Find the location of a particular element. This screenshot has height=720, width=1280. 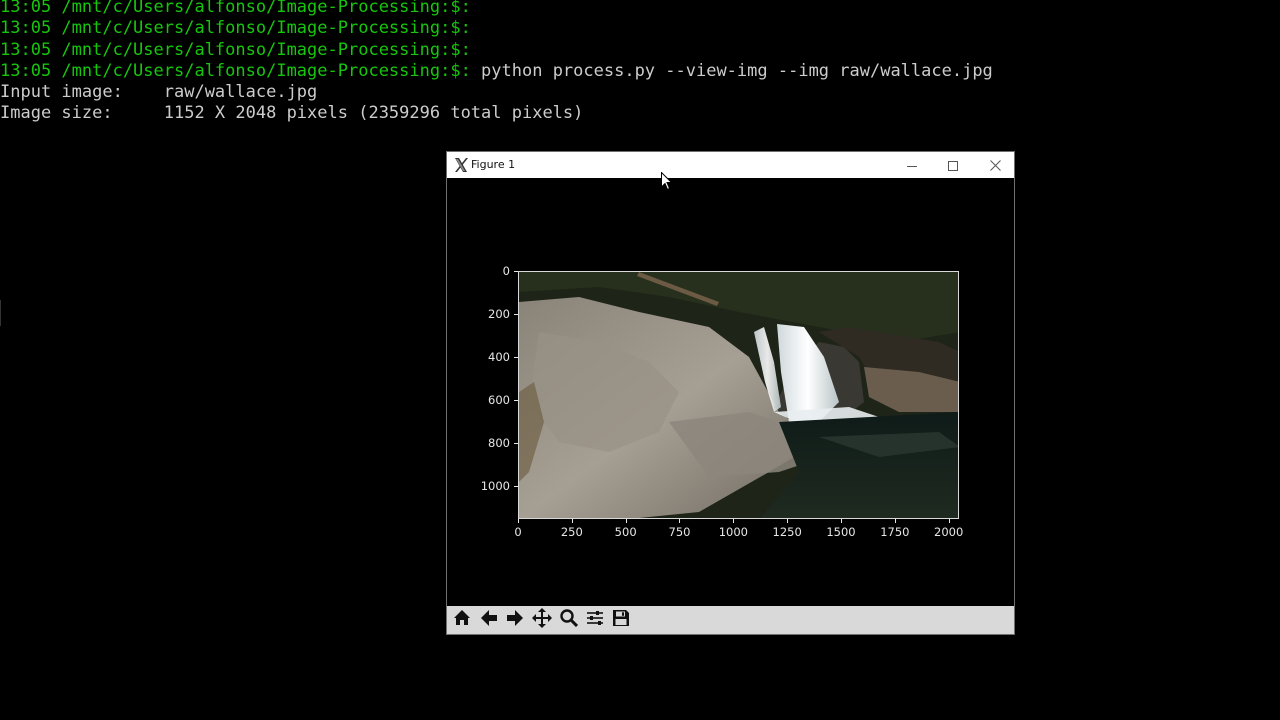

window-titlebar: Figure 1 is located at coordinates (730, 165).